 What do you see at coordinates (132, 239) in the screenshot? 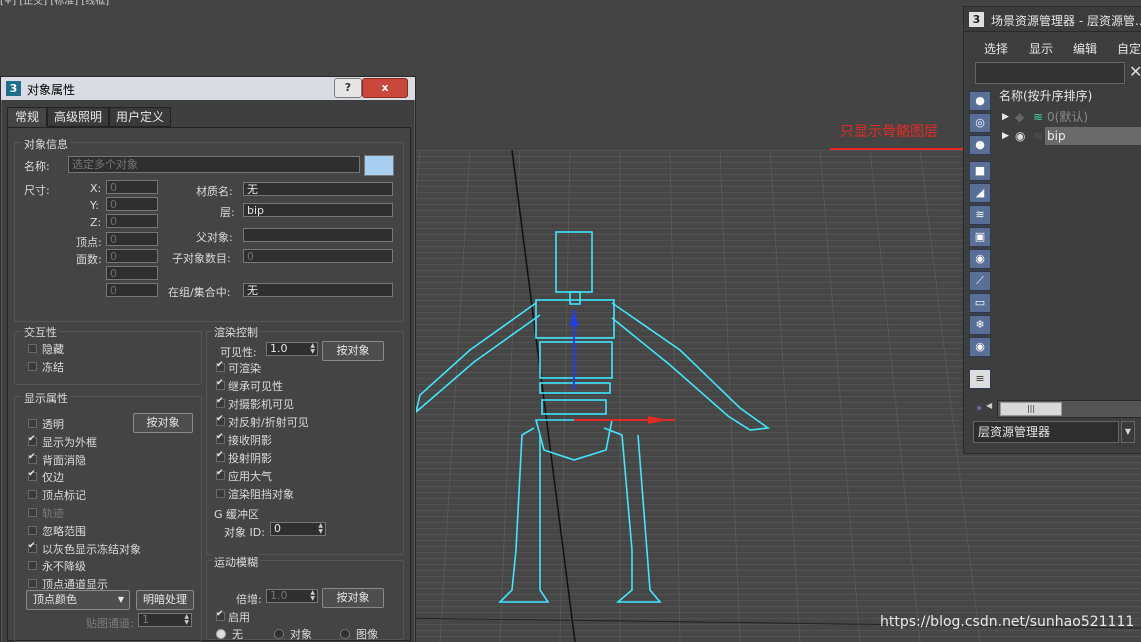
I see `verts-value: 0` at bounding box center [132, 239].